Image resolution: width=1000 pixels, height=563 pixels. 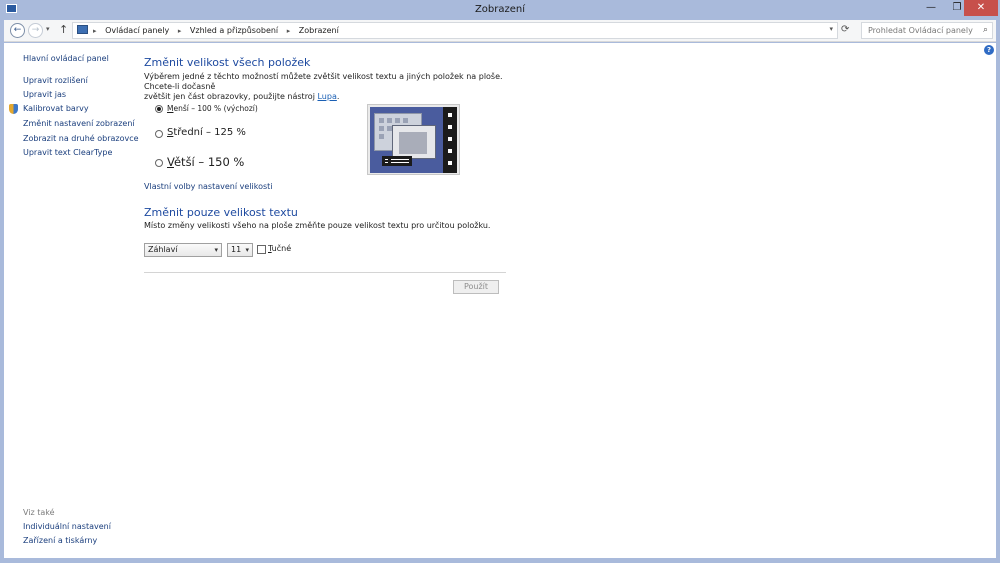 I want to click on back-button: ←, so click(x=17, y=30).